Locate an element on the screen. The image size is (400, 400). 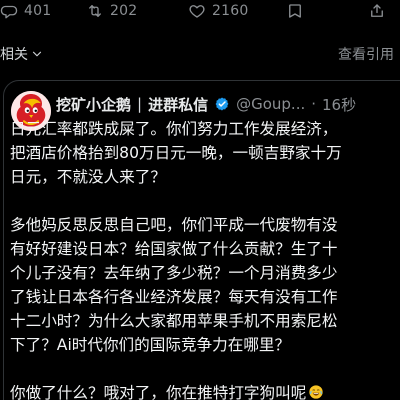
view-quotes-link: 查看引用 is located at coordinates (366, 54).